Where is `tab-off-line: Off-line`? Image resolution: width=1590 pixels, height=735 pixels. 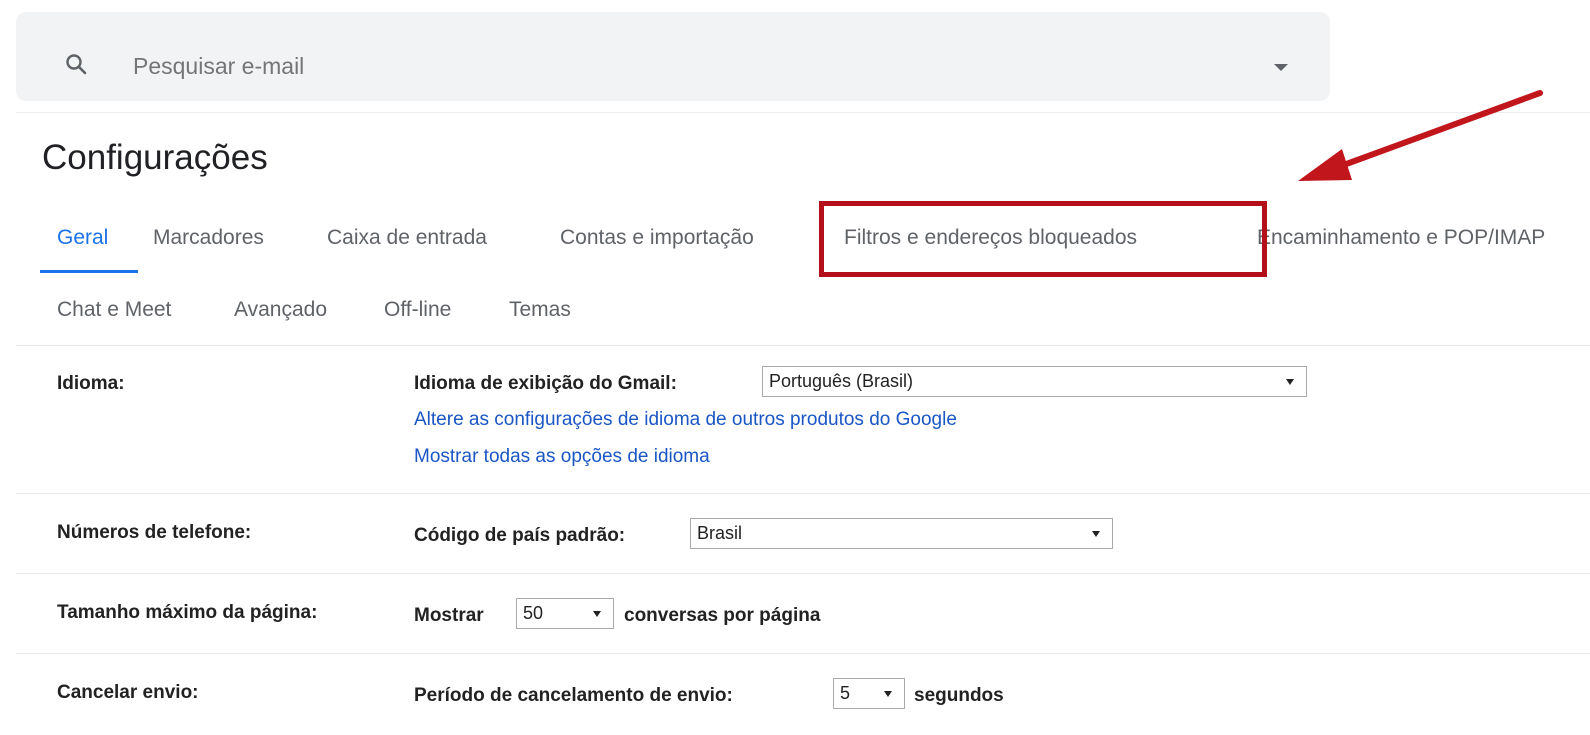
tab-off-line: Off-line is located at coordinates (417, 310).